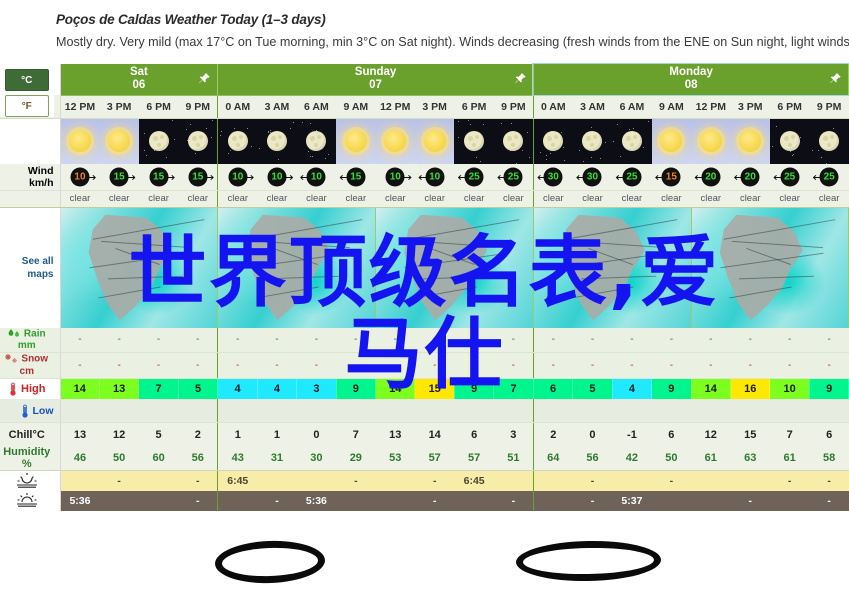 The height and width of the screenshot is (601, 849). What do you see at coordinates (26, 434) in the screenshot?
I see `chill-label: Chill°C` at bounding box center [26, 434].